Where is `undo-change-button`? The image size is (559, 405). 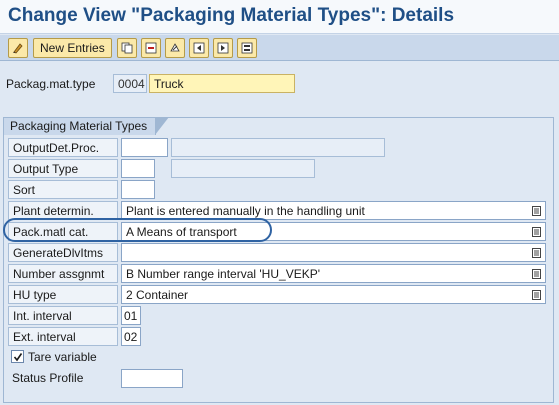
undo-change-button is located at coordinates (175, 48).